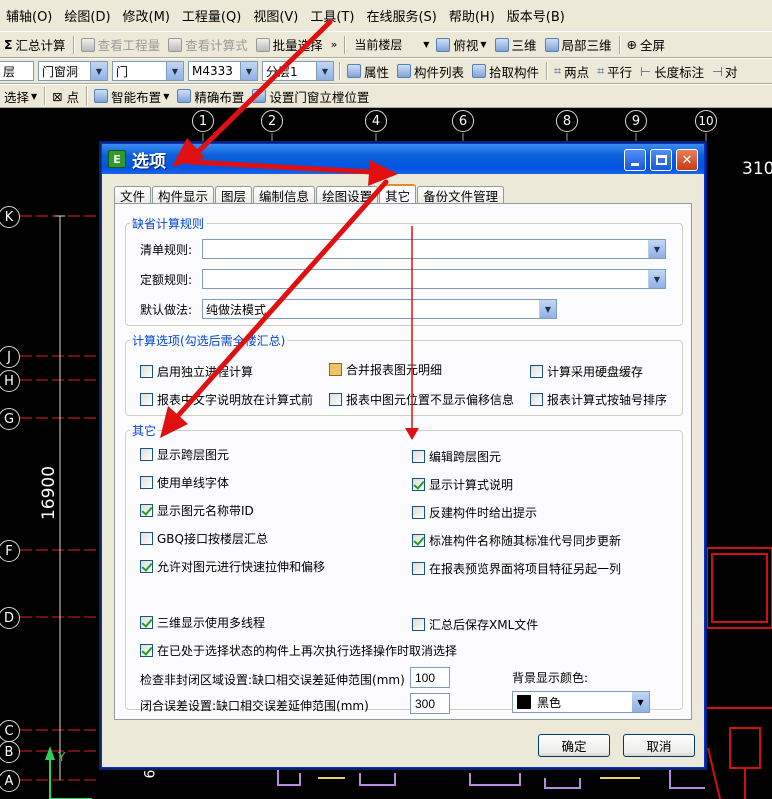 The height and width of the screenshot is (799, 772). What do you see at coordinates (146, 15) in the screenshot?
I see `menu-modify: 修改(M)` at bounding box center [146, 15].